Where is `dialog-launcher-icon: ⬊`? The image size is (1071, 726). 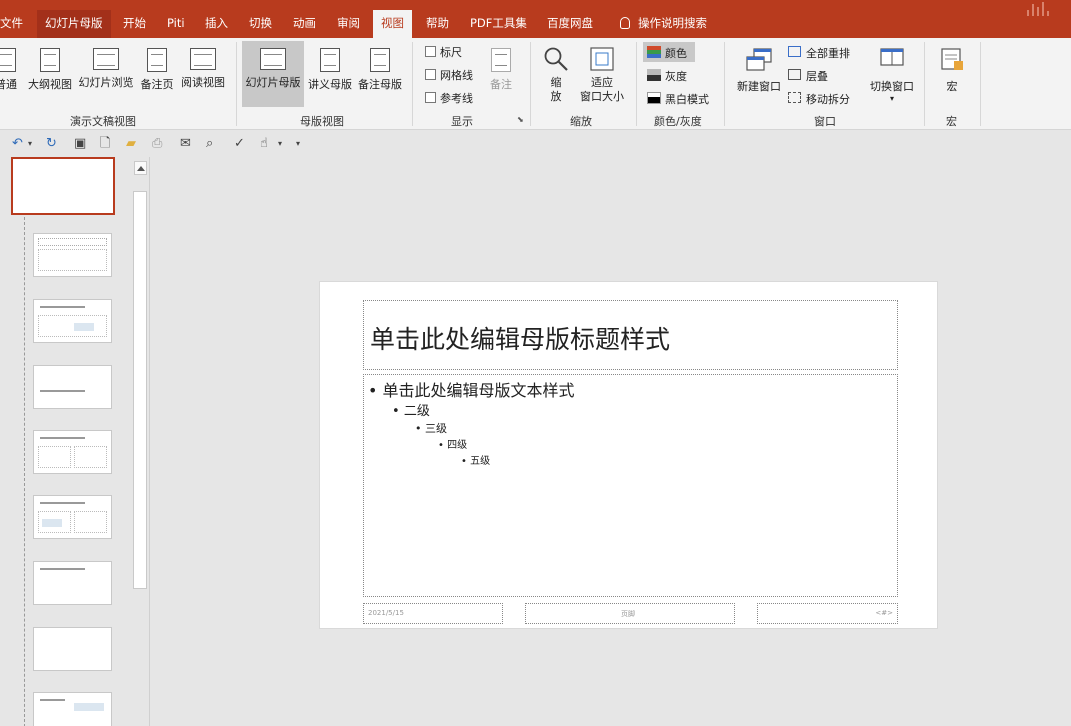 dialog-launcher-icon: ⬊ is located at coordinates (520, 119).